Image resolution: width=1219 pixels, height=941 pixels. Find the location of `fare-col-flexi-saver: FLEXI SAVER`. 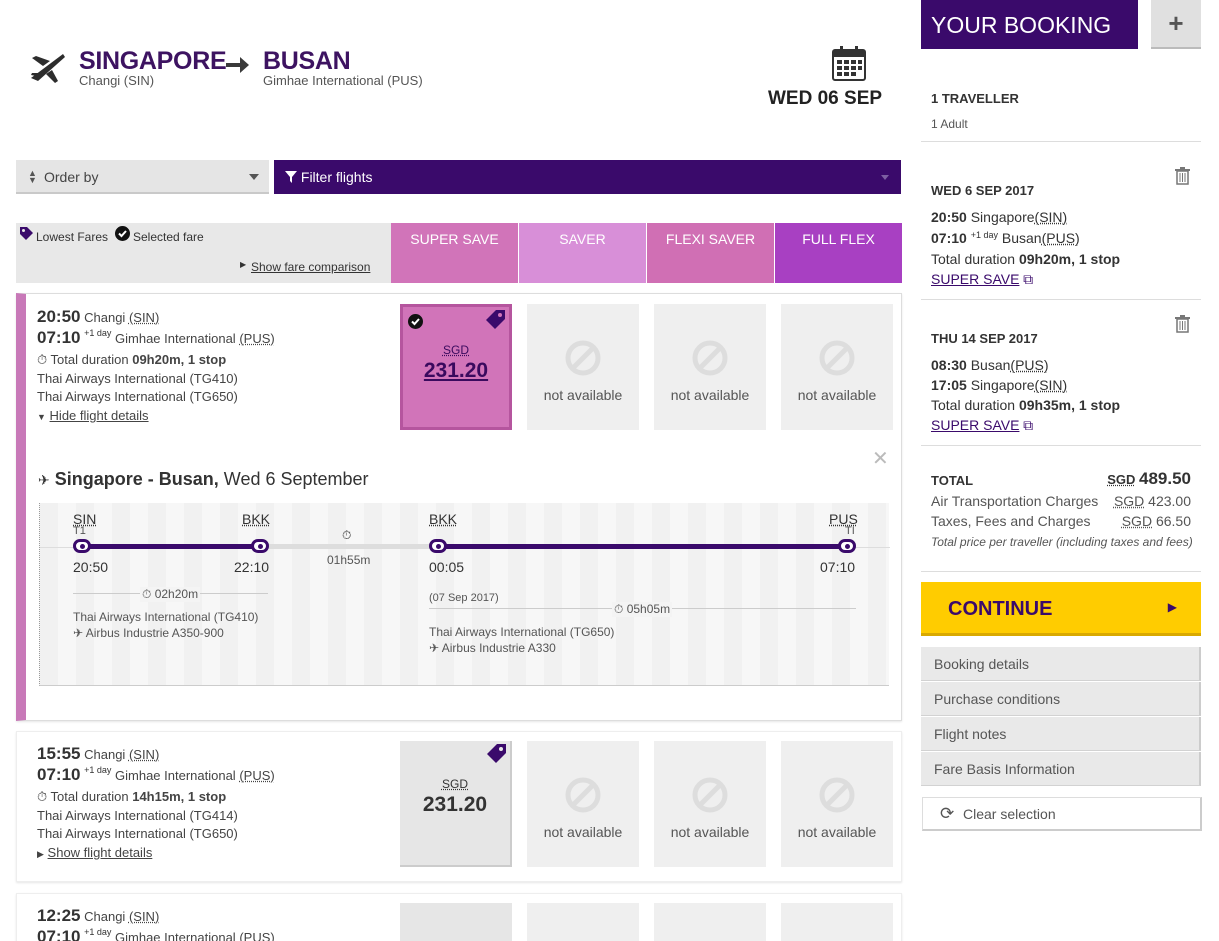

fare-col-flexi-saver: FLEXI SAVER is located at coordinates (710, 253).